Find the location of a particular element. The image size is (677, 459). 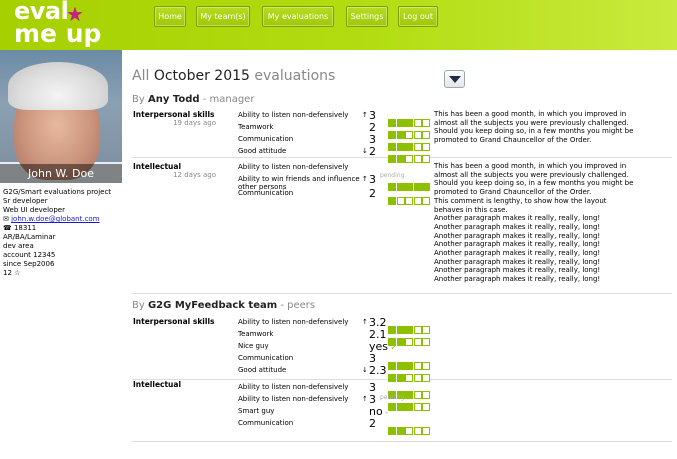

nav-my-evaluations-button: My evaluations is located at coordinates (298, 16).